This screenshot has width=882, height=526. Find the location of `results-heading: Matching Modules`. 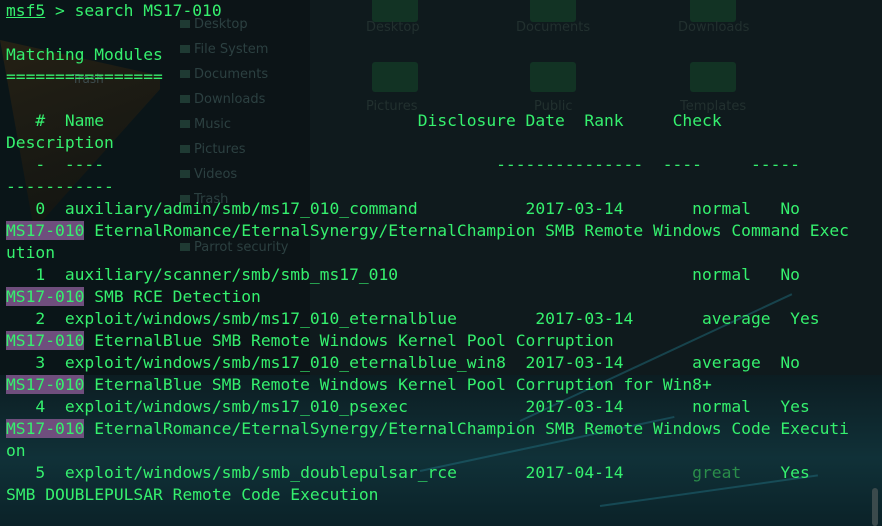

results-heading: Matching Modules is located at coordinates (84, 54).